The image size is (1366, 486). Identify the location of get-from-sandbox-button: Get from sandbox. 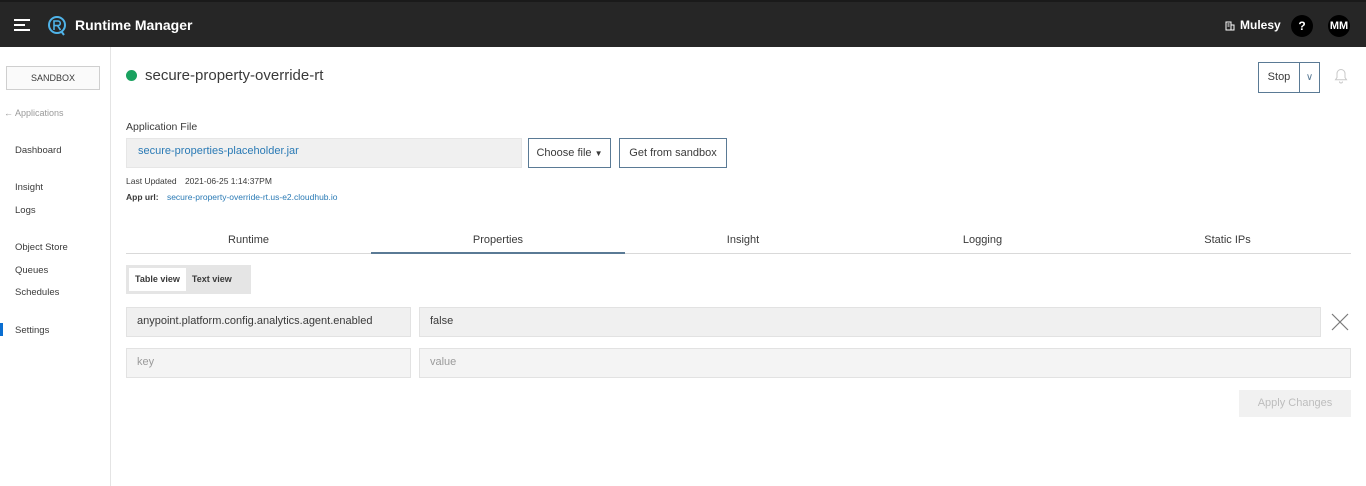
(673, 153).